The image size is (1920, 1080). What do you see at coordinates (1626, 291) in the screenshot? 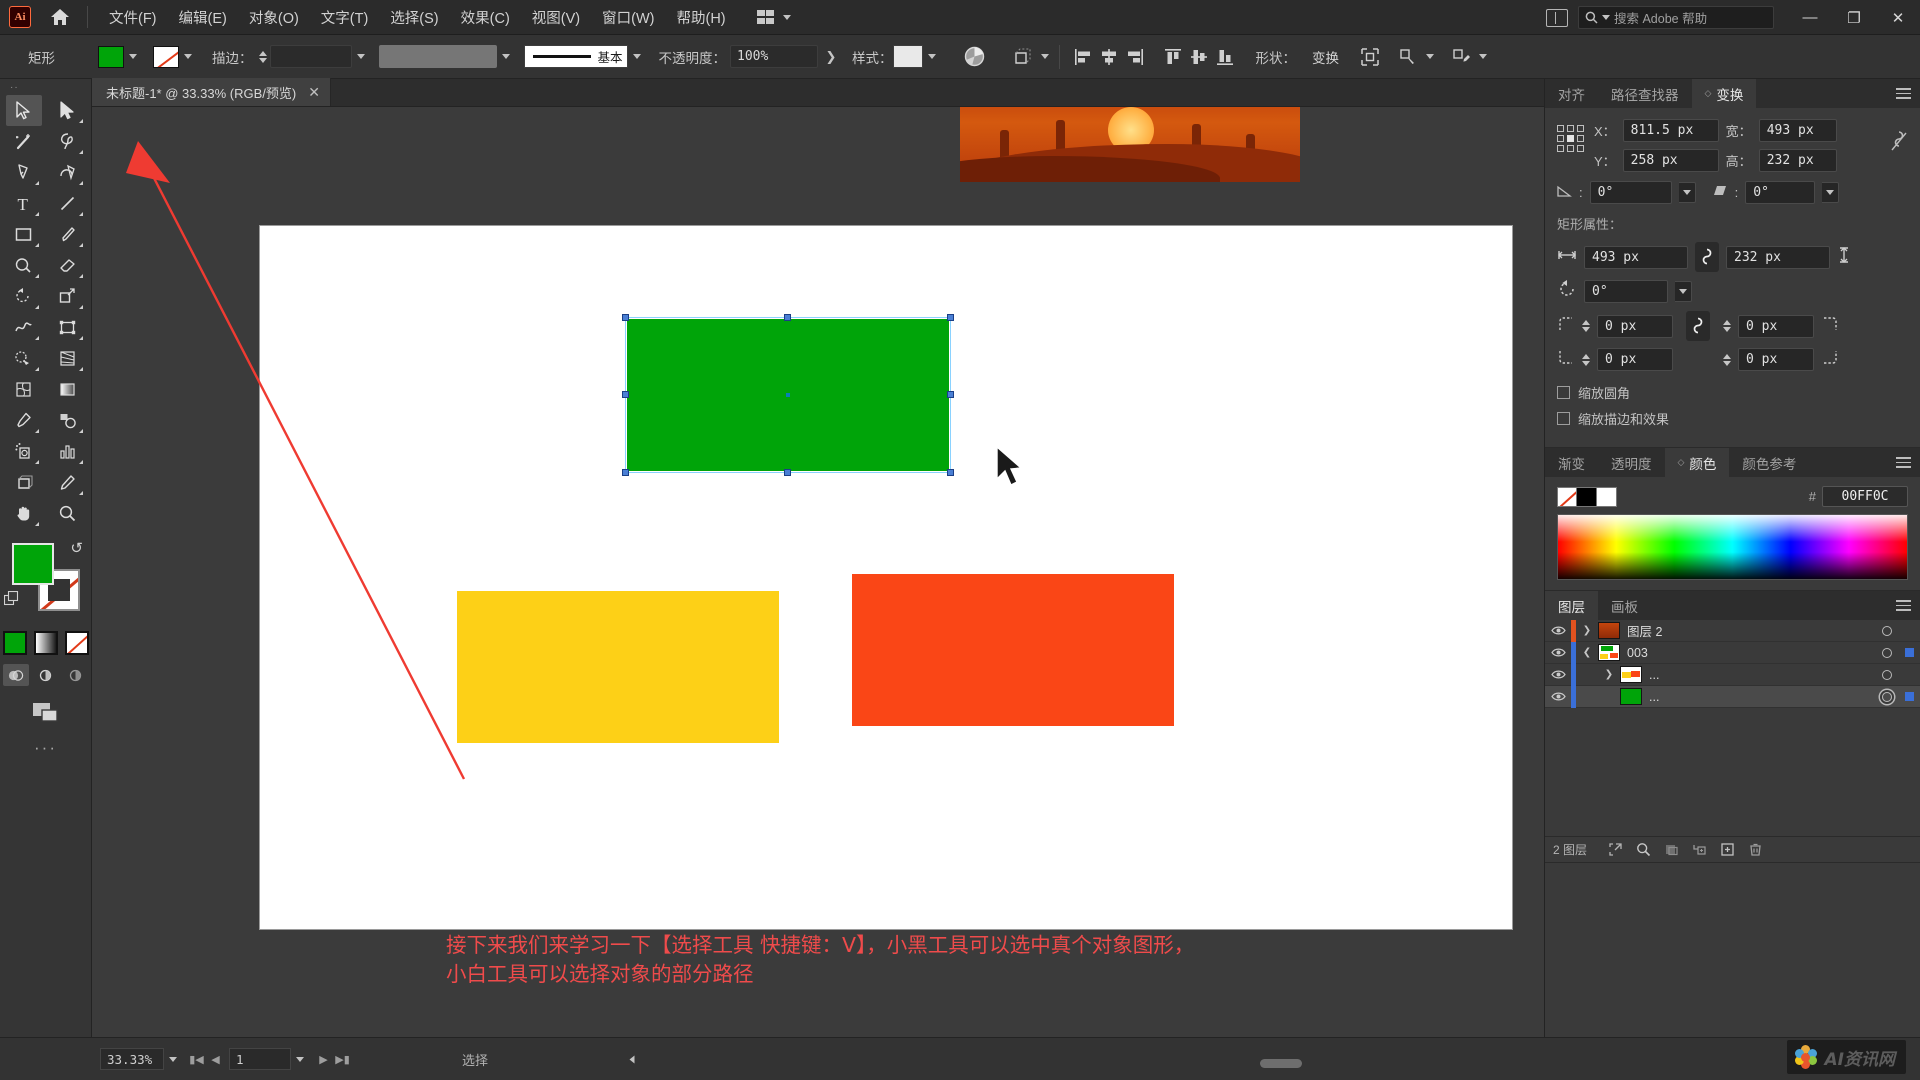
I see `rect-rotation-input: 0°` at bounding box center [1626, 291].